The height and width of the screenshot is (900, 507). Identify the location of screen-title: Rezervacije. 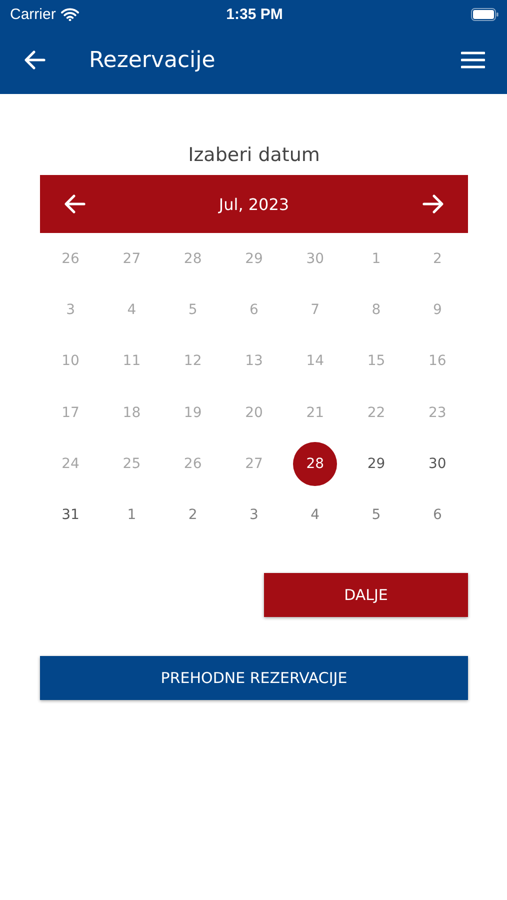
(152, 60).